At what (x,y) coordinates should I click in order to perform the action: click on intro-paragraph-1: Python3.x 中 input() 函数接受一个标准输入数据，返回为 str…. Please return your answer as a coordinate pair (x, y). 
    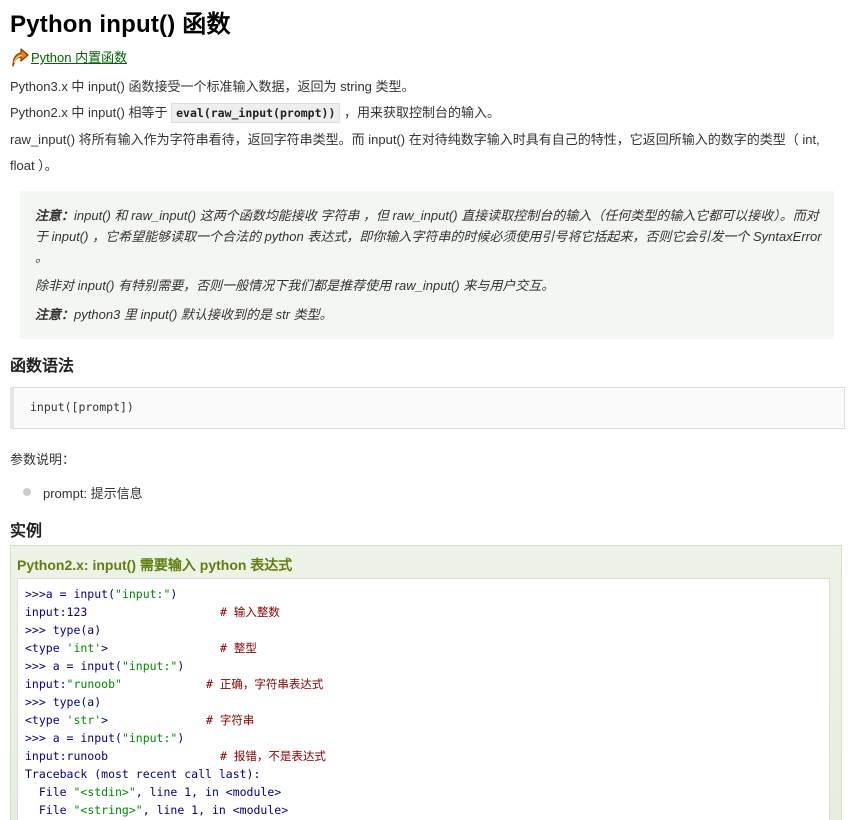
    Looking at the image, I should click on (212, 86).